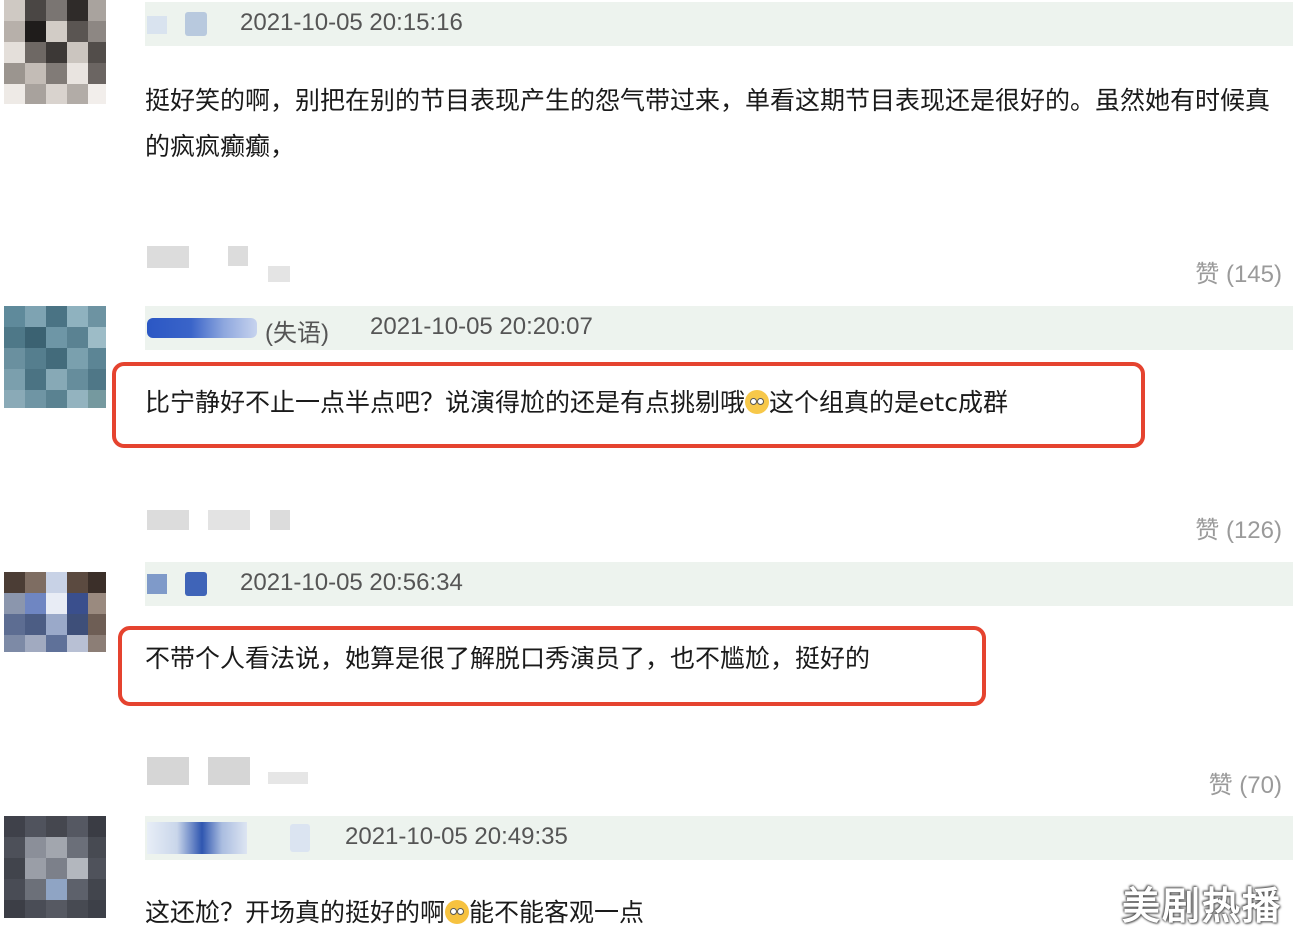  I want to click on comment-meta-bar: (失语) 2021-10-05 20:20:07, so click(719, 328).